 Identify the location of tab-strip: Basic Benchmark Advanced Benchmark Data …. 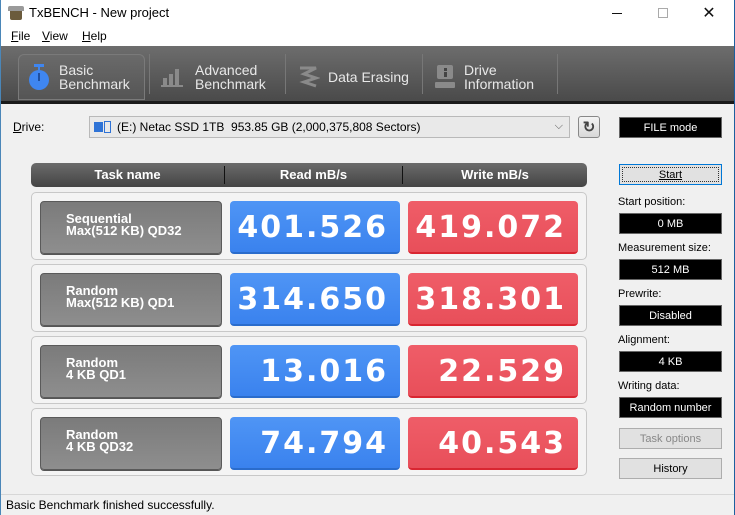
(367, 75).